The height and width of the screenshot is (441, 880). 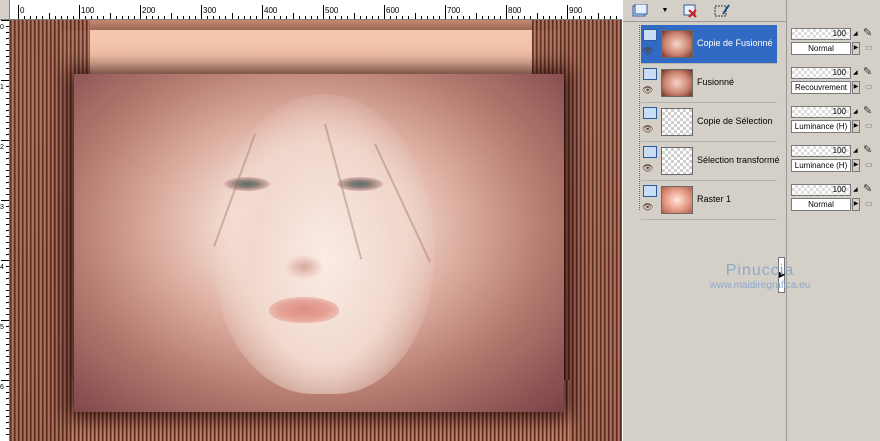 I want to click on horizontal-ruler: 0 100 200 300 400 500 600 700 800 900, so click(x=316, y=10).